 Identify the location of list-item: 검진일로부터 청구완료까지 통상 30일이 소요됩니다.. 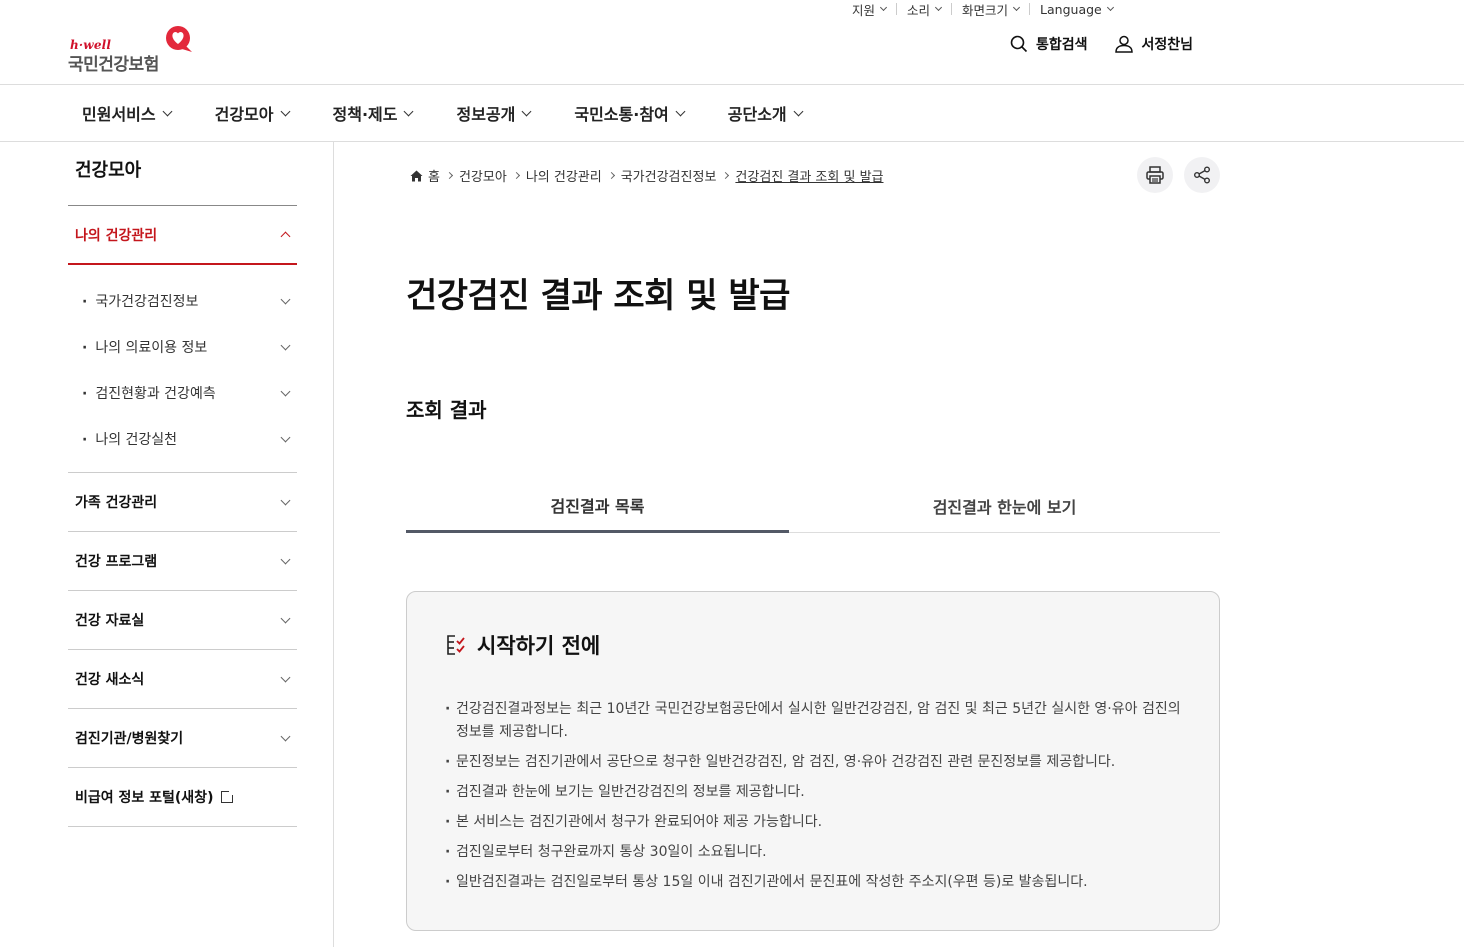
(815, 852).